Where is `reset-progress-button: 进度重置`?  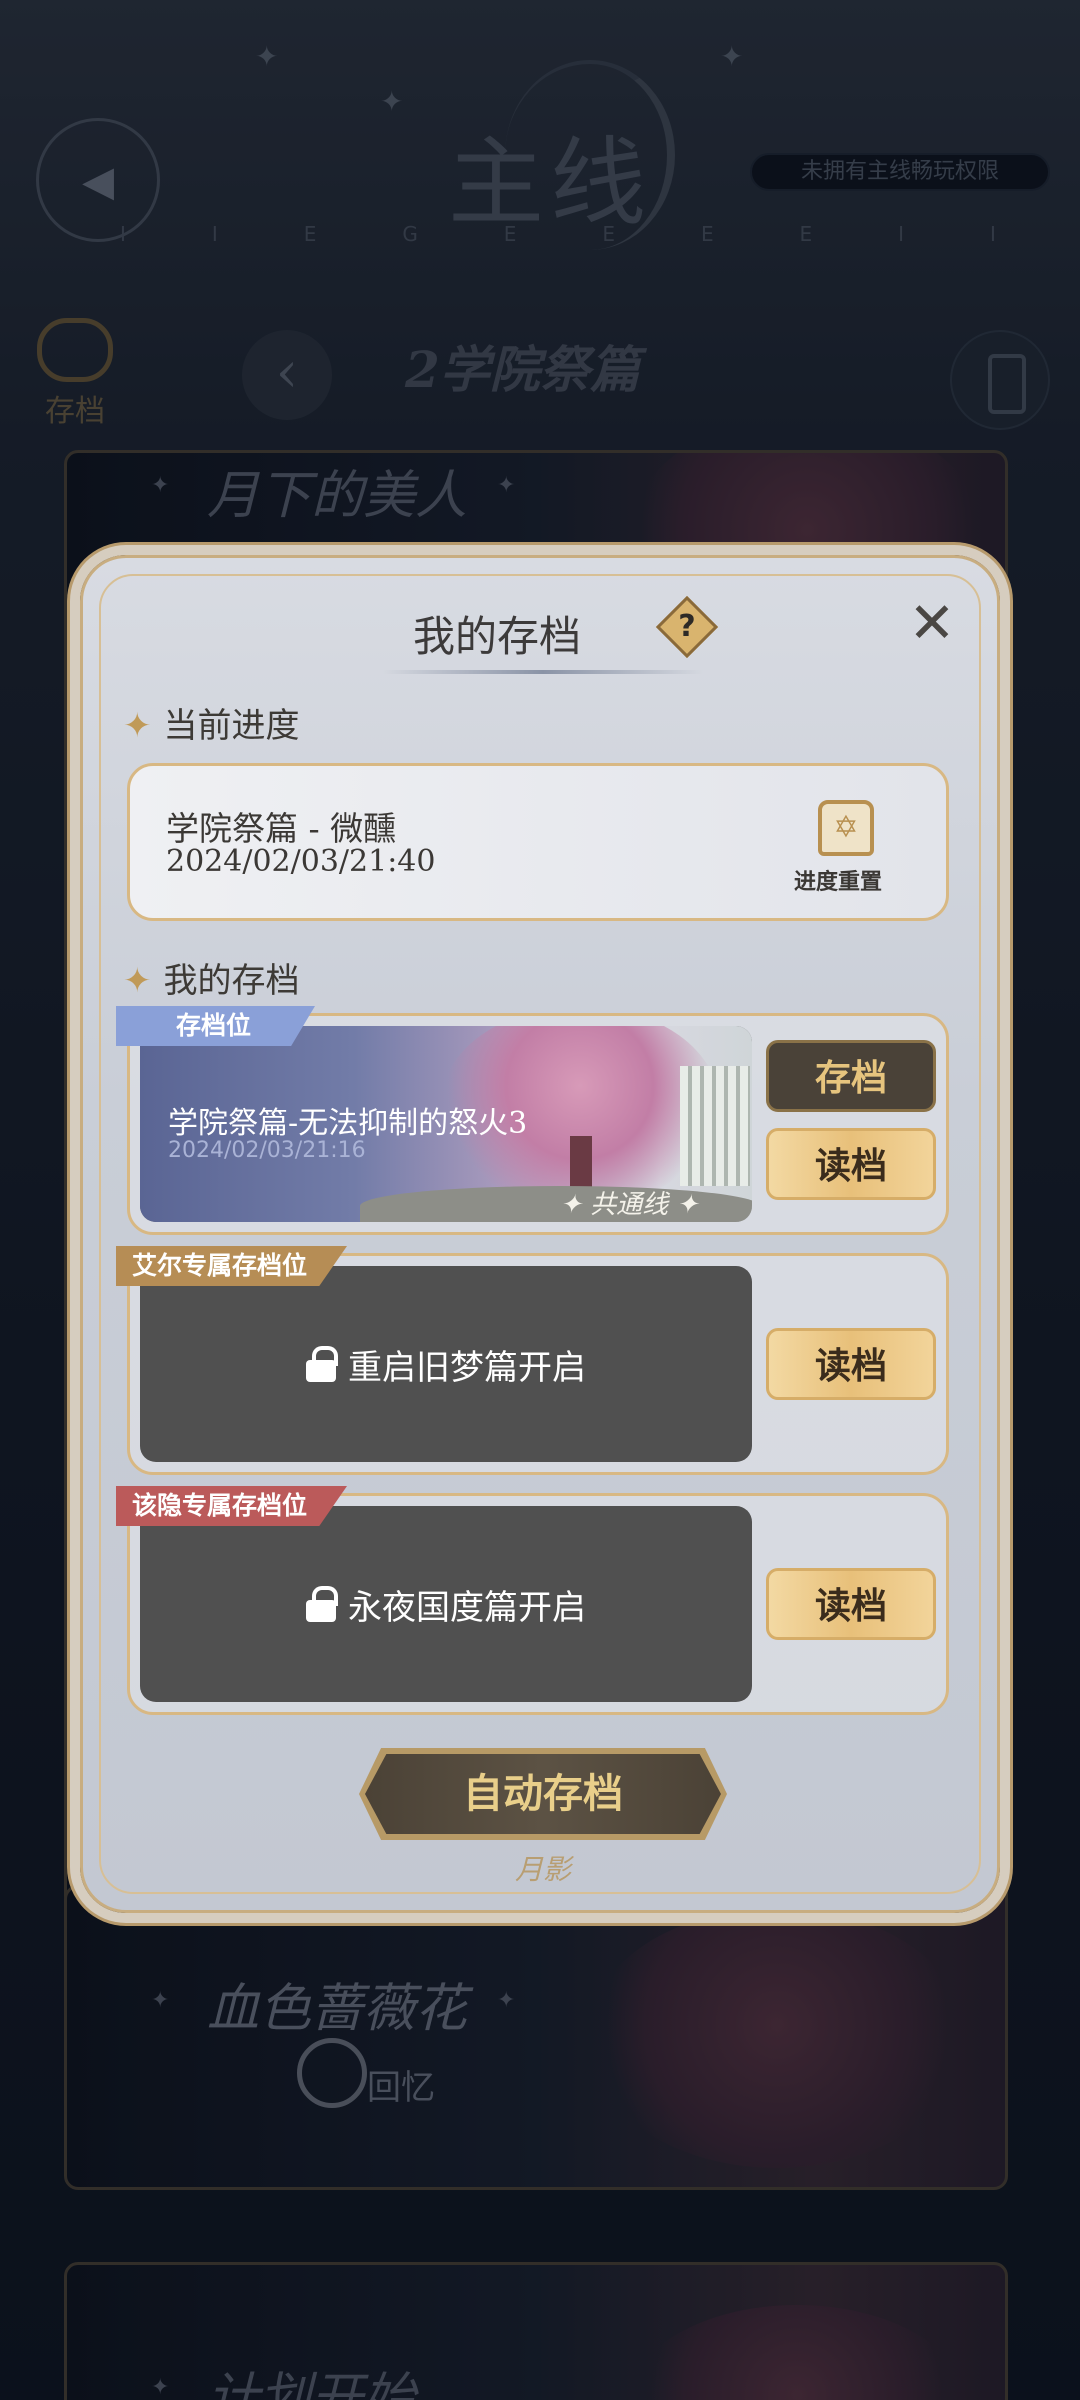 reset-progress-button: 进度重置 is located at coordinates (838, 880).